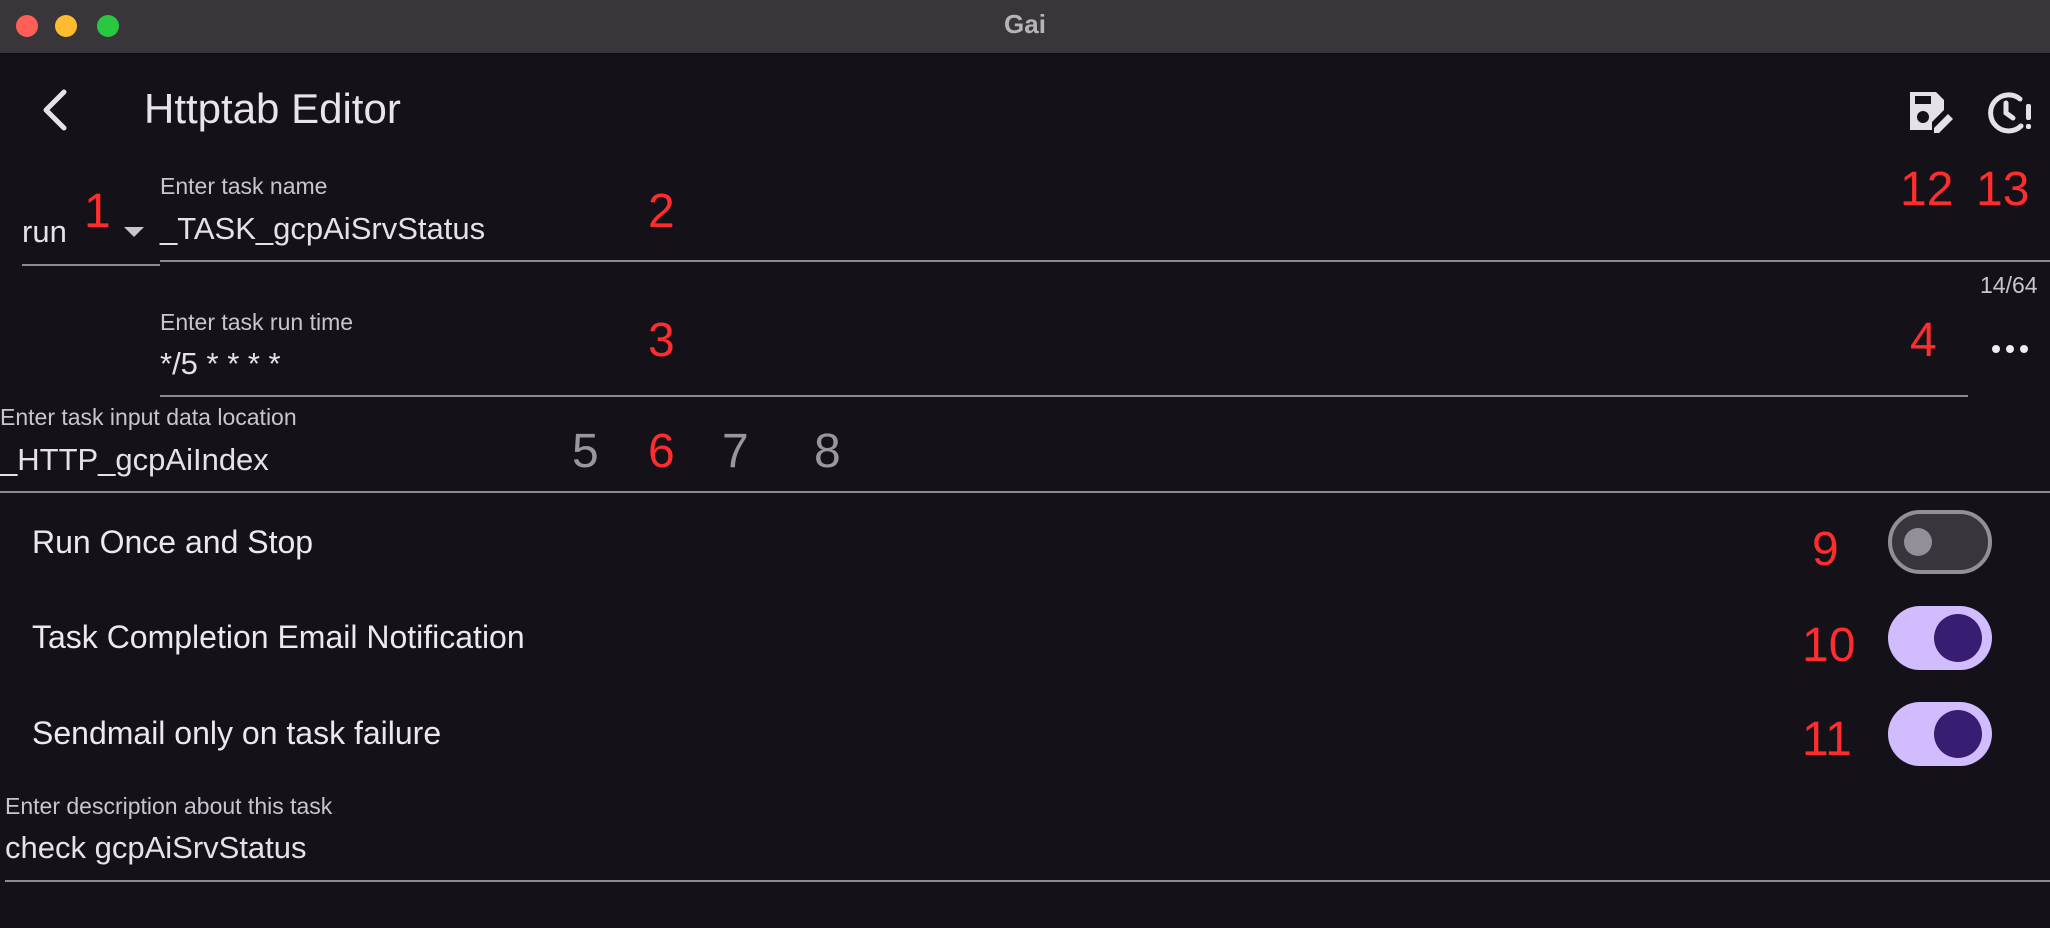 The image size is (2050, 928). What do you see at coordinates (1829, 645) in the screenshot?
I see `marker-10: 10` at bounding box center [1829, 645].